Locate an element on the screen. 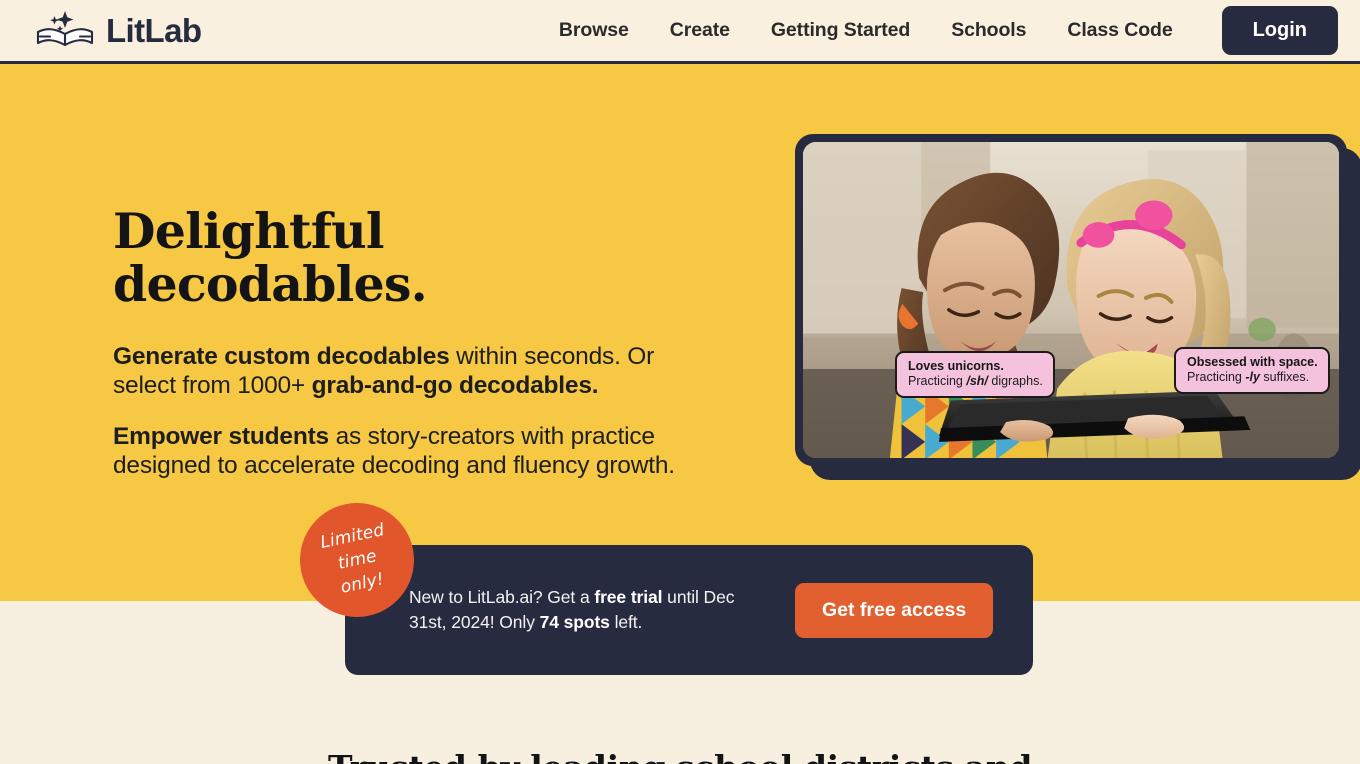 The image size is (1360, 764). logo: LitLab is located at coordinates (118, 31).